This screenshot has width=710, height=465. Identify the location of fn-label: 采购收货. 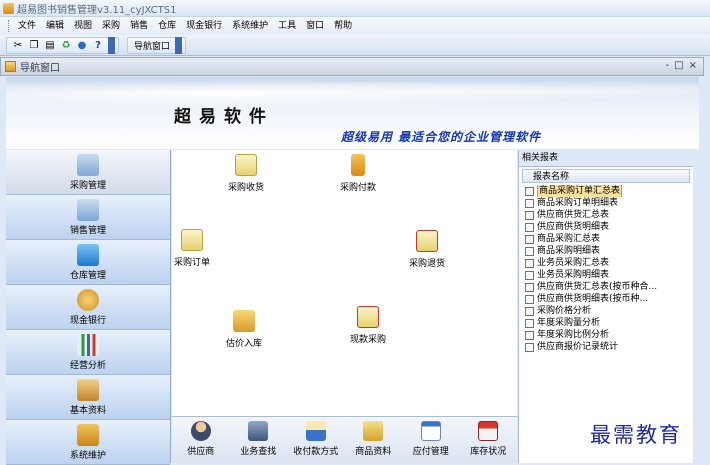
(246, 188).